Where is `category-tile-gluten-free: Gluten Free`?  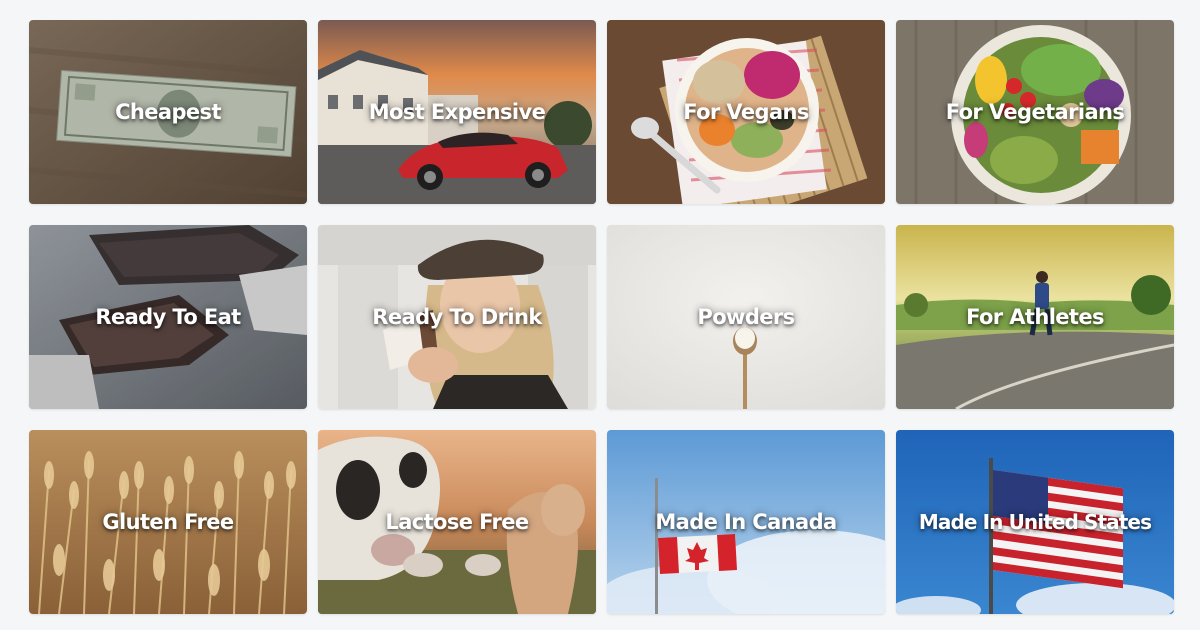
category-tile-gluten-free: Gluten Free is located at coordinates (168, 522).